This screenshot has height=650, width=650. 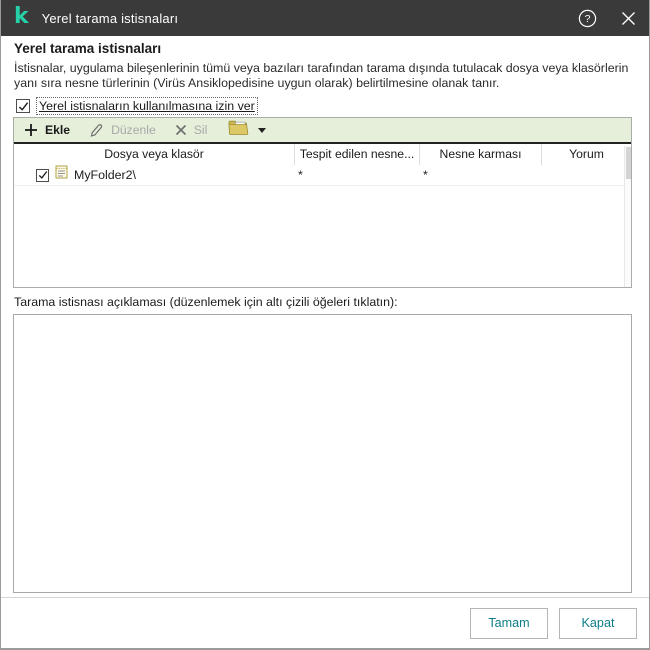 I want to click on plus-icon, so click(x=31, y=130).